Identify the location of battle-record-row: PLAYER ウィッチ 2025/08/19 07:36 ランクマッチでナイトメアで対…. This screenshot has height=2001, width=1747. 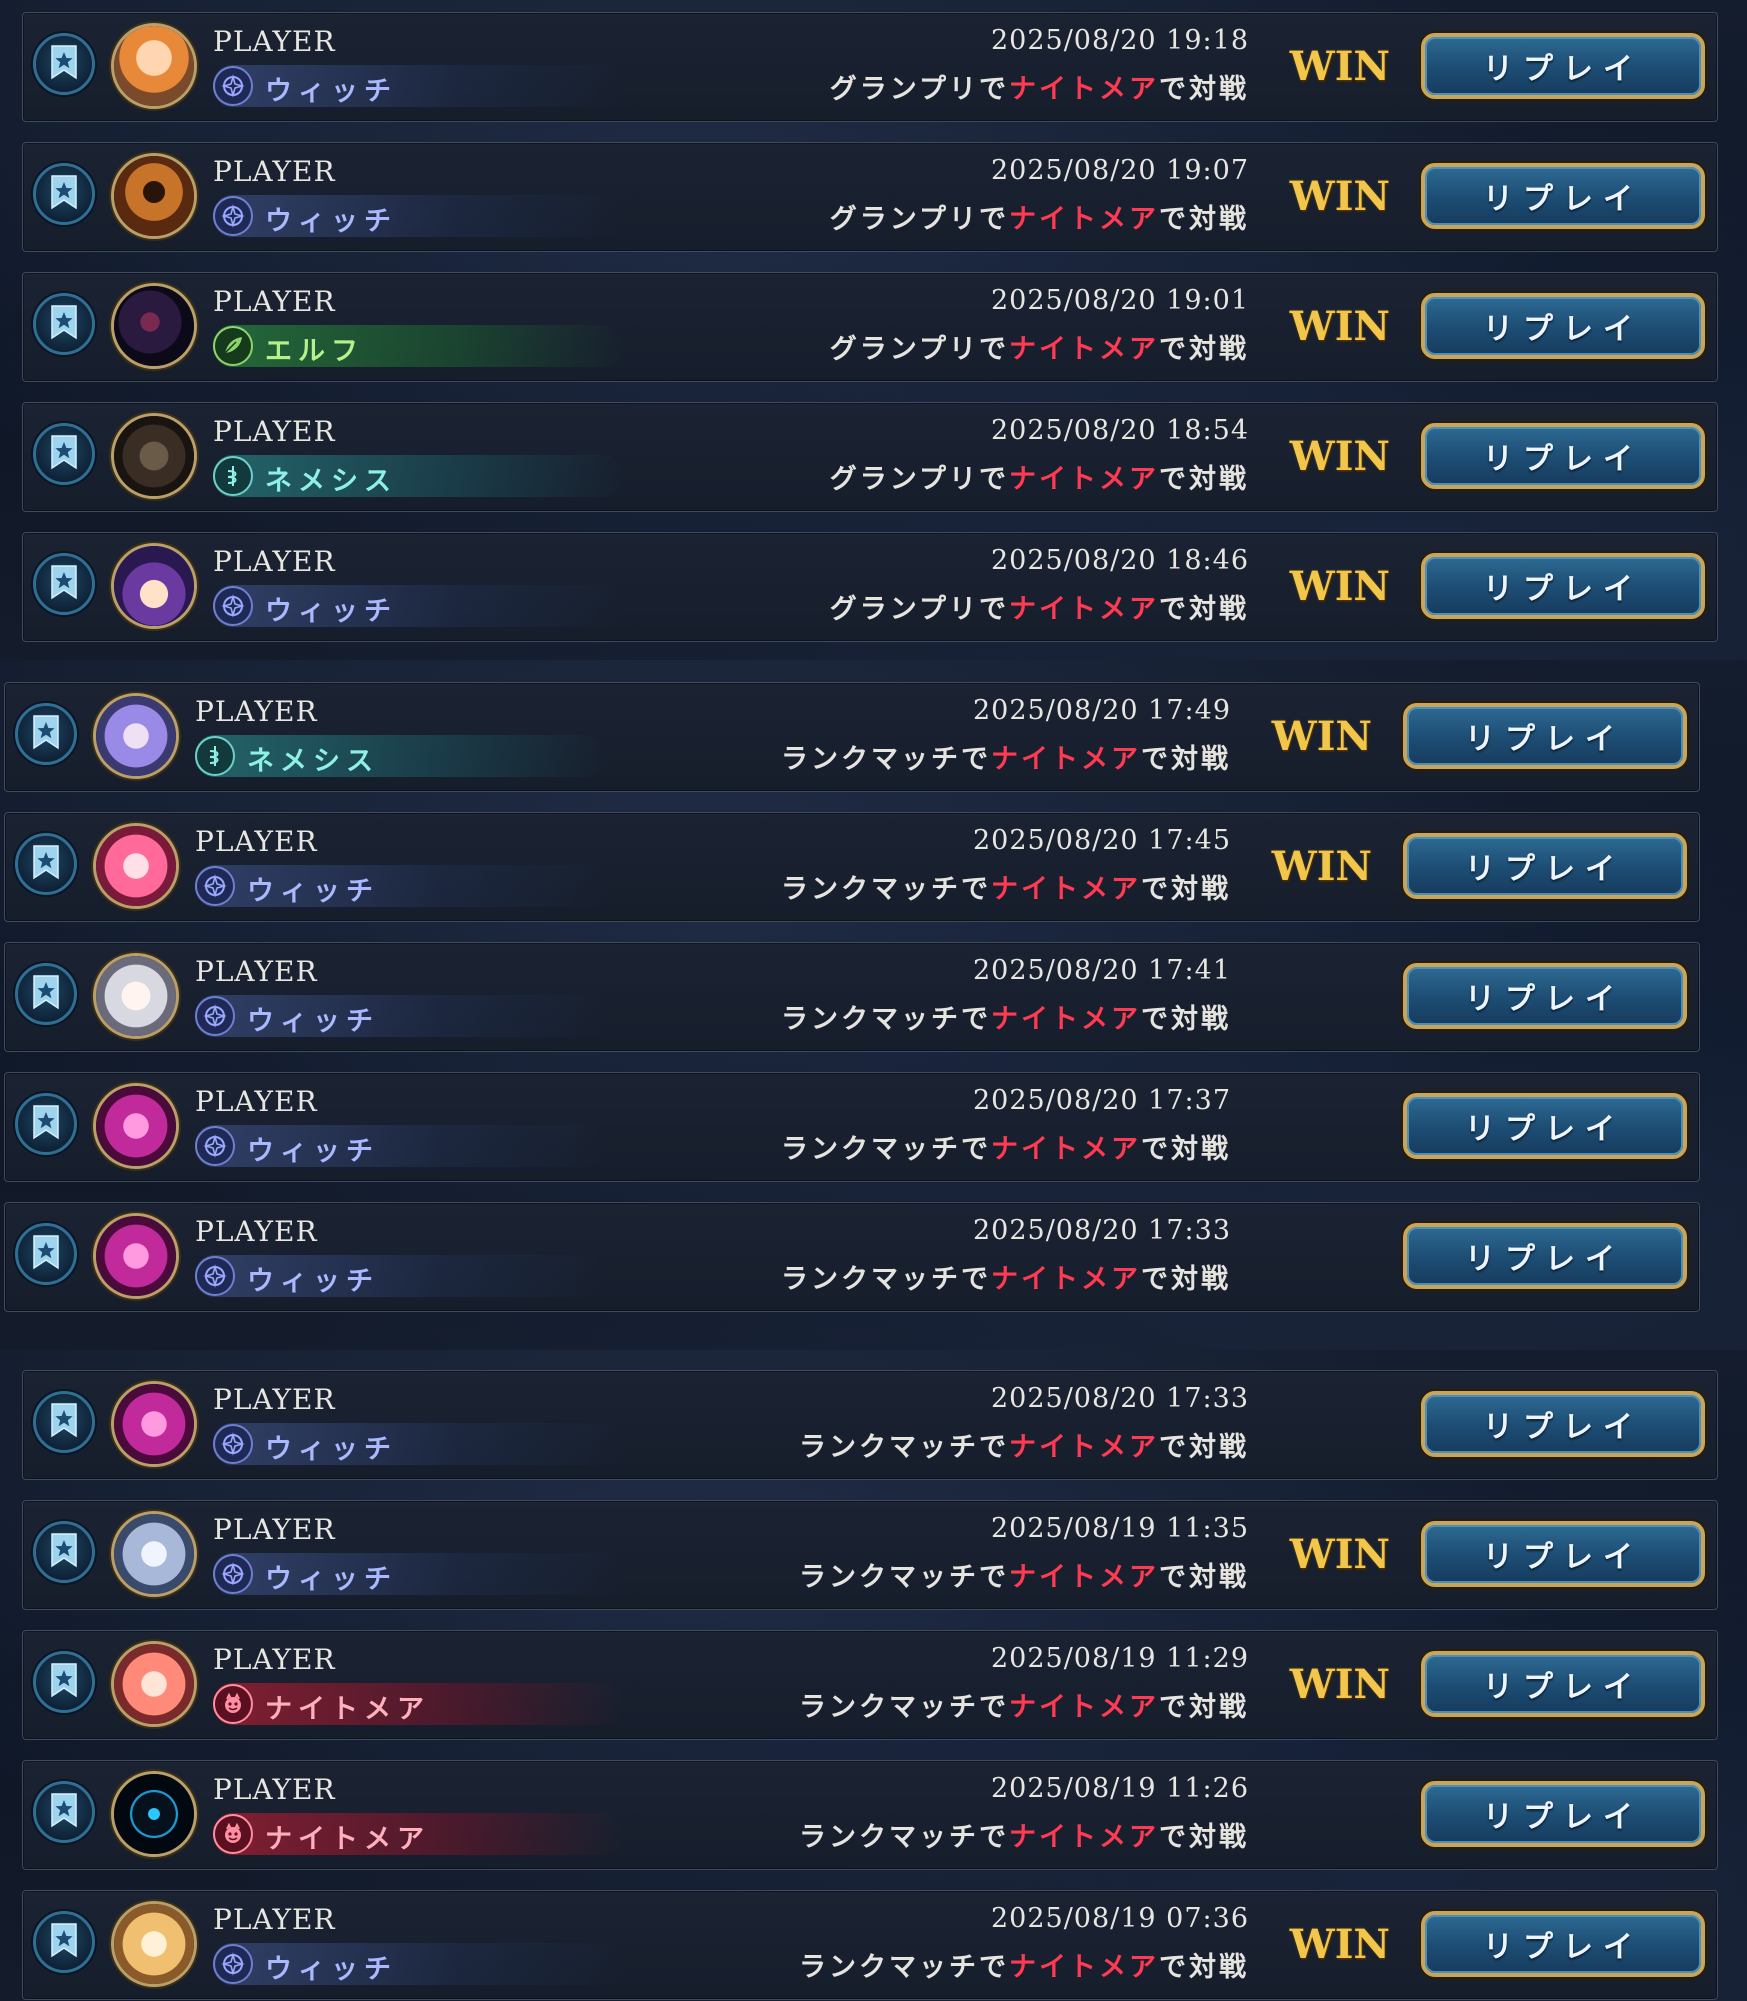
(870, 1945).